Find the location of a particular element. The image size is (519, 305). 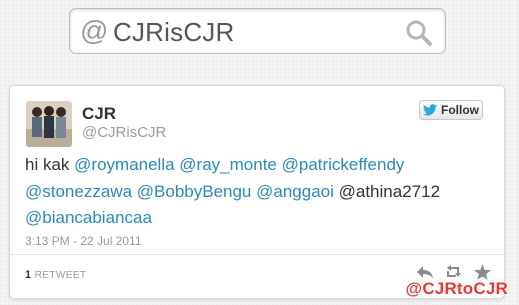

mention-link: @patrickeffendy is located at coordinates (343, 164).